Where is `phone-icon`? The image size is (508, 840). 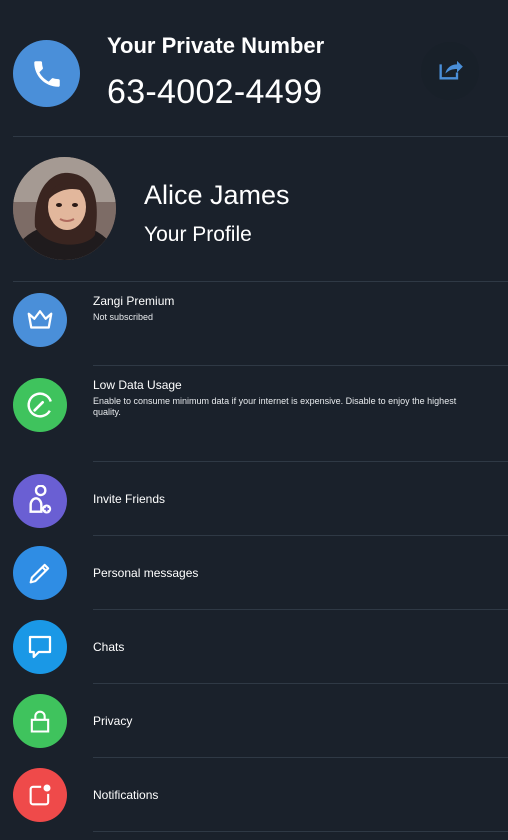 phone-icon is located at coordinates (46, 73).